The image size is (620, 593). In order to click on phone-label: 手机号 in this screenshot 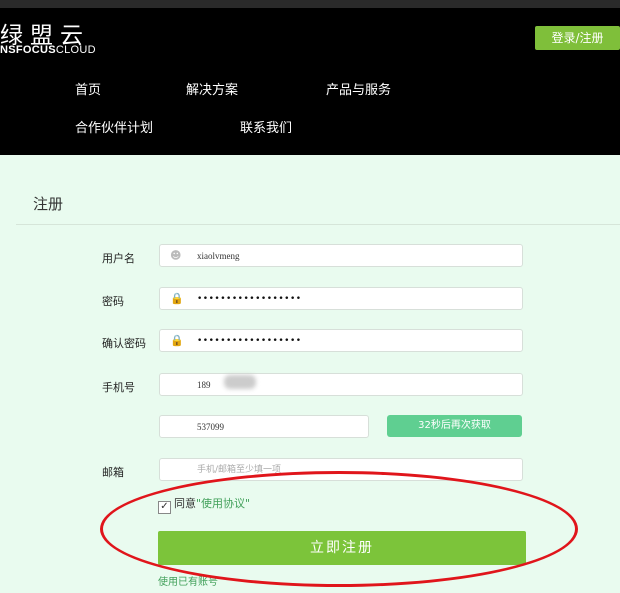, I will do `click(118, 387)`.